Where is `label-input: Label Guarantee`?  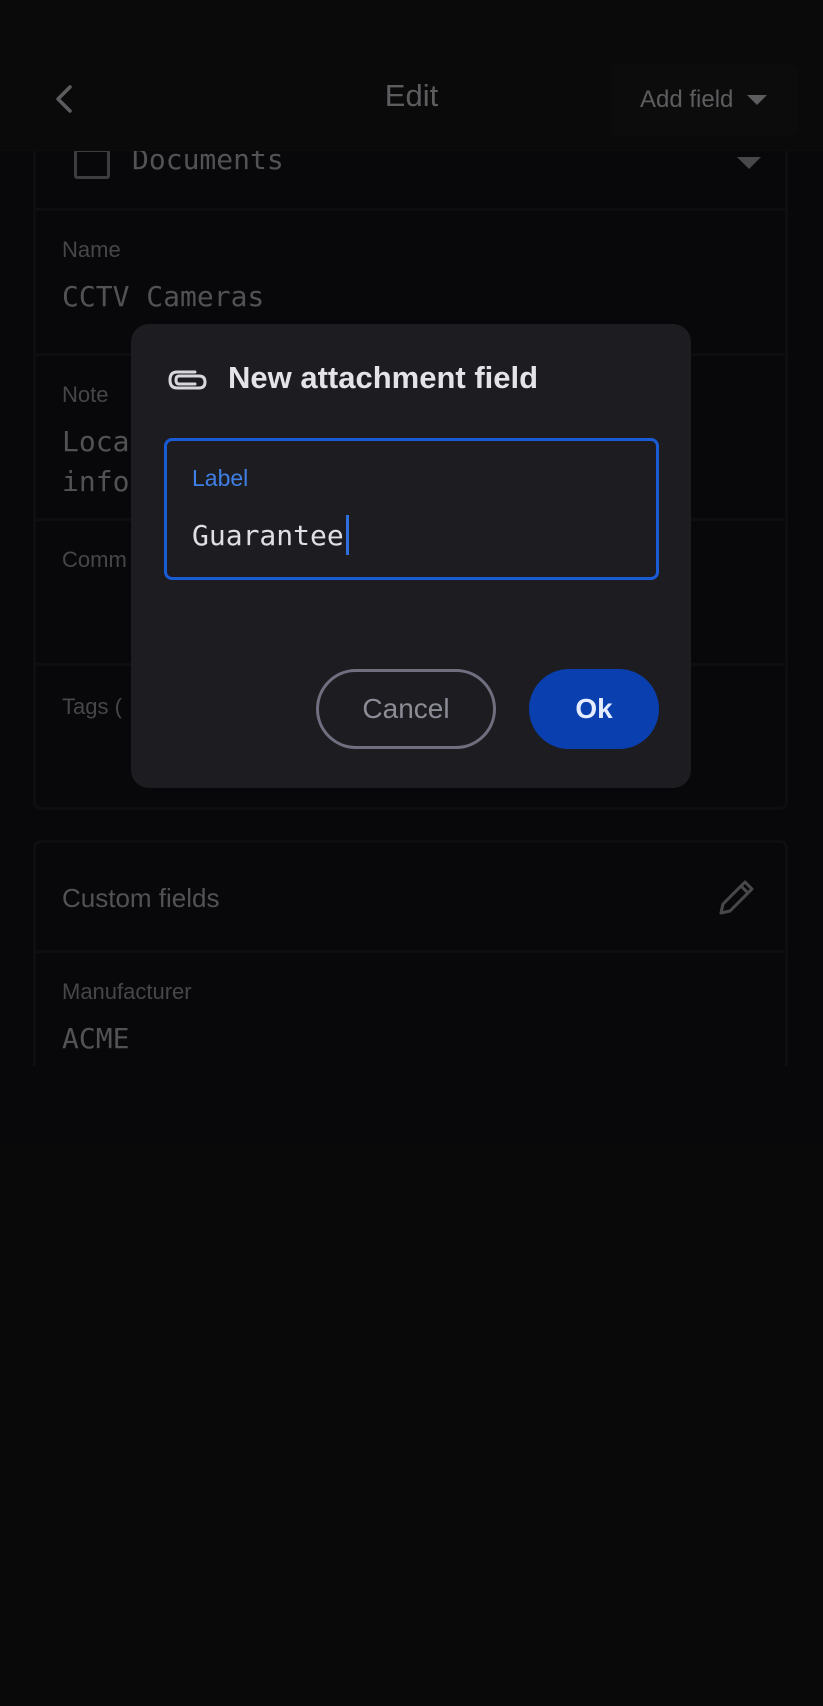 label-input: Label Guarantee is located at coordinates (411, 509).